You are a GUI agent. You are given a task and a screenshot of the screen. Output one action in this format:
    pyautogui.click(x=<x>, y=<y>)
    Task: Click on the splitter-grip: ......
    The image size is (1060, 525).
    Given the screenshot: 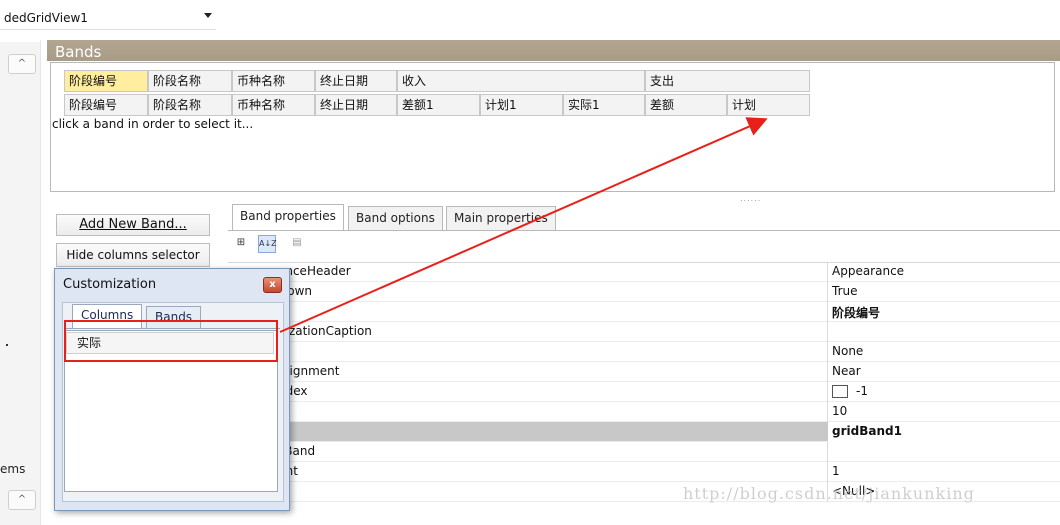 What is the action you would take?
    pyautogui.click(x=750, y=198)
    